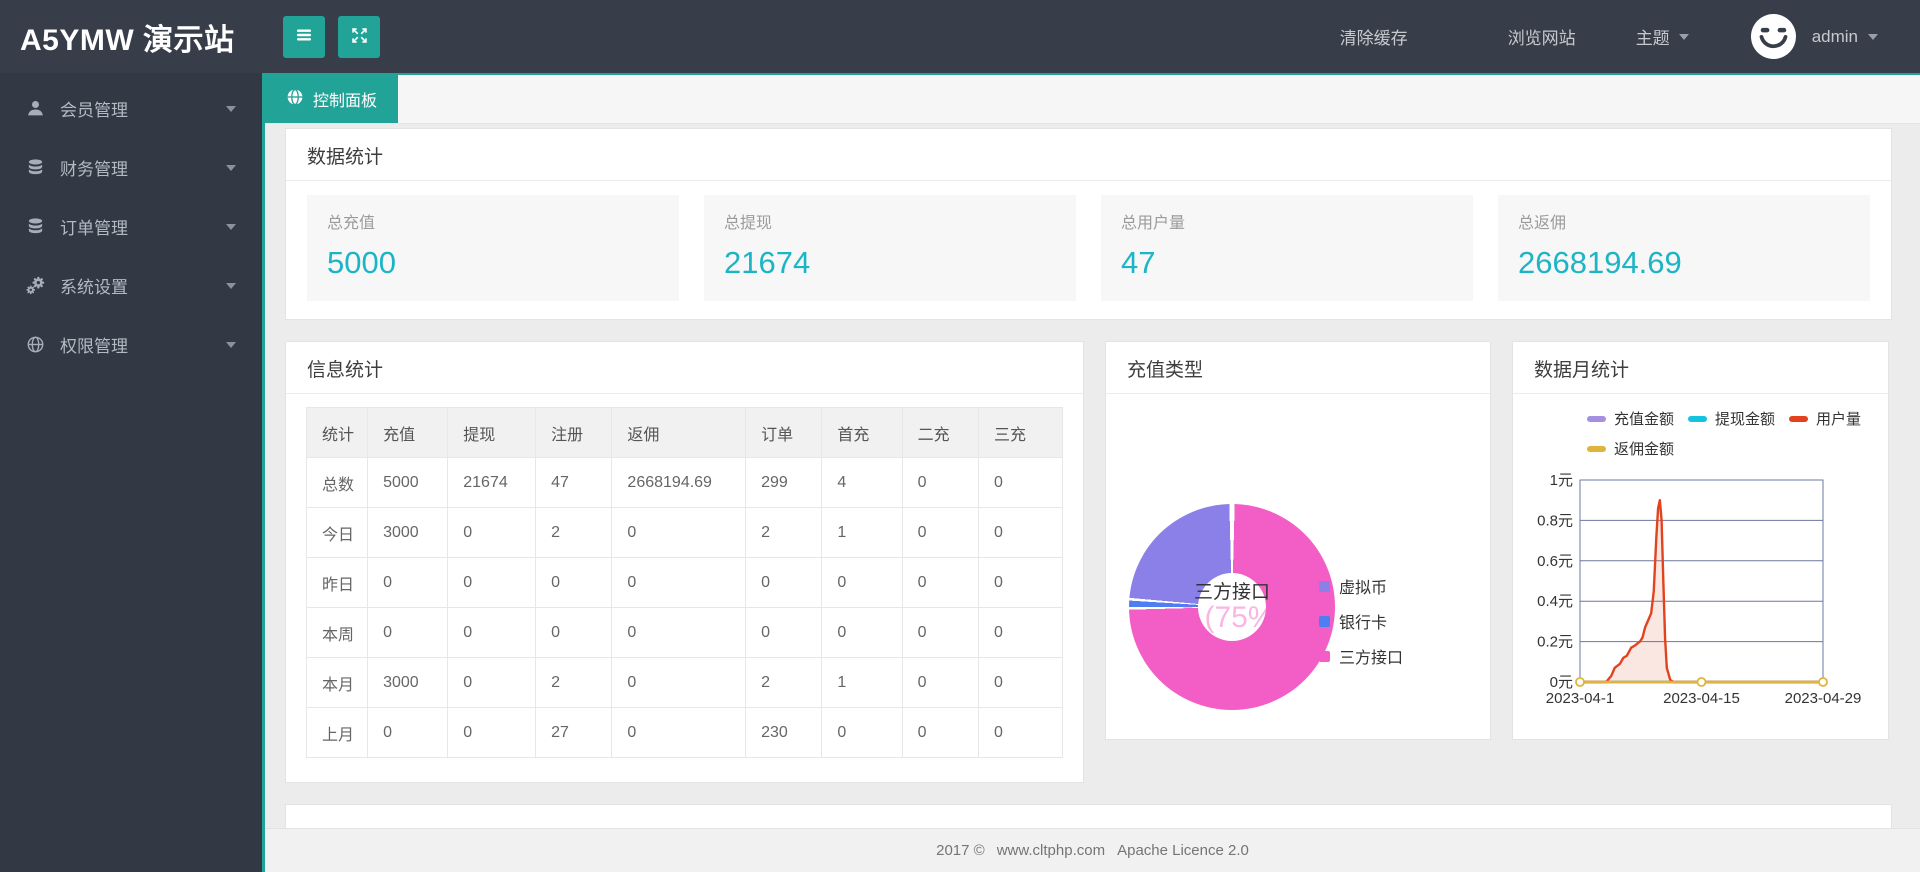  What do you see at coordinates (94, 228) in the screenshot?
I see `sidebar-item-label: 订单管理` at bounding box center [94, 228].